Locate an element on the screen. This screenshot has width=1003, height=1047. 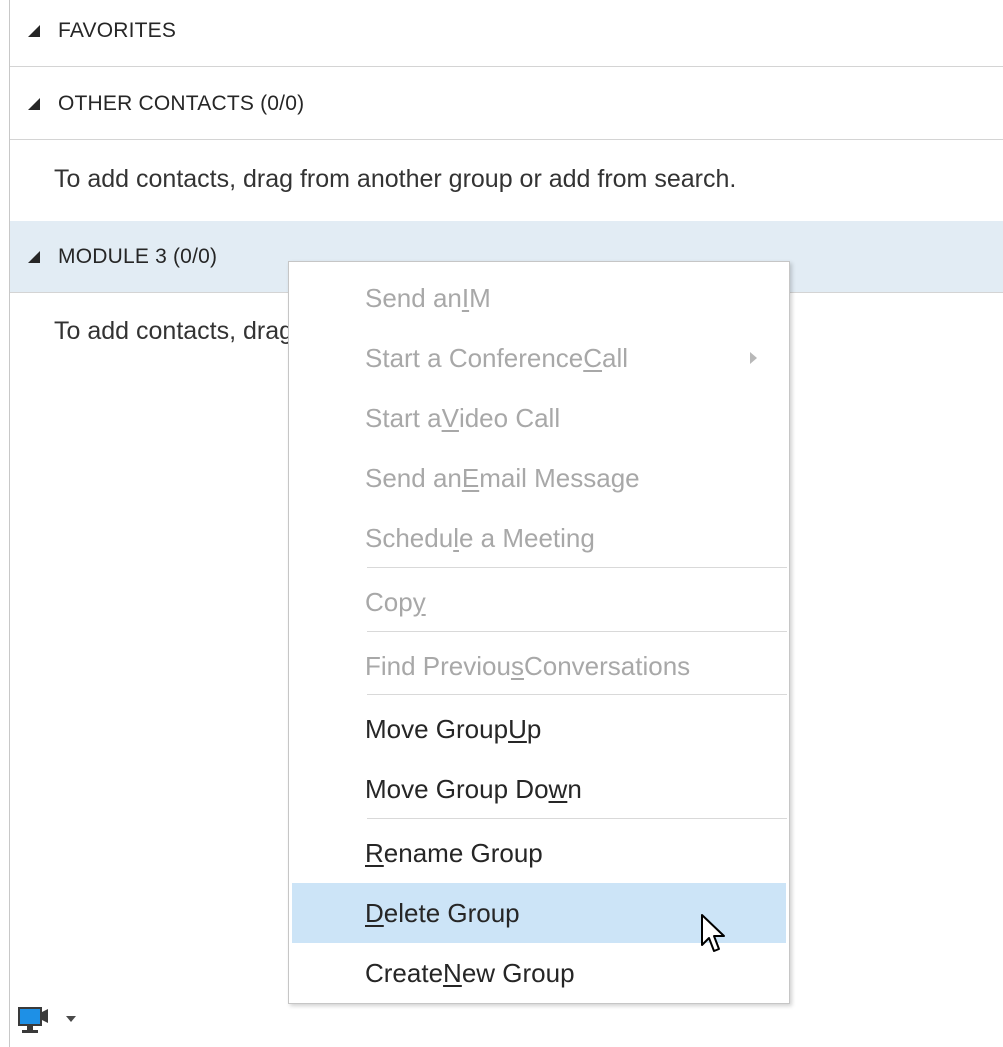
menu-label: ideo Call is located at coordinates (509, 417).